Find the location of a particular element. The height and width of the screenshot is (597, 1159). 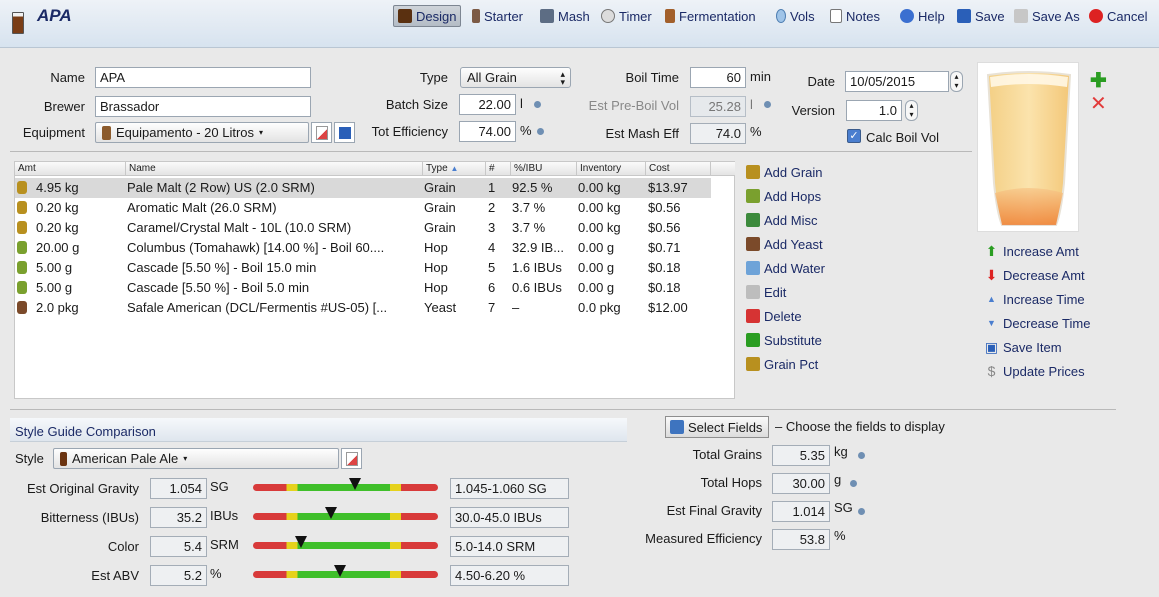

style-value: American Pale Ale is located at coordinates (125, 458).